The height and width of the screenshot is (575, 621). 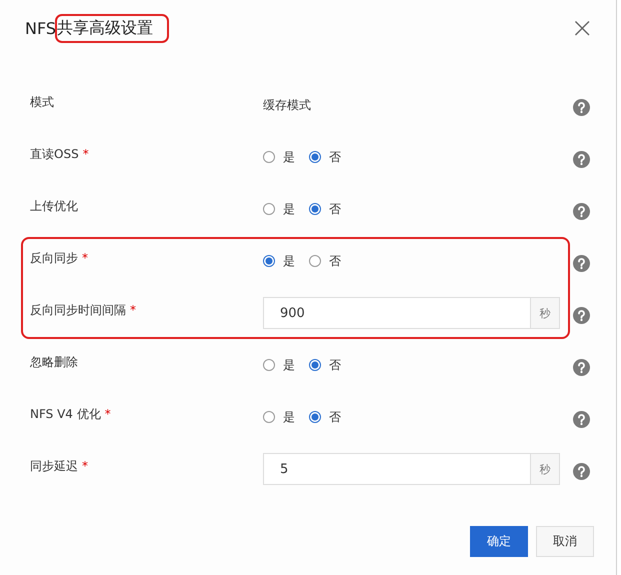 I want to click on field-label: 直读OSS, so click(x=54, y=153).